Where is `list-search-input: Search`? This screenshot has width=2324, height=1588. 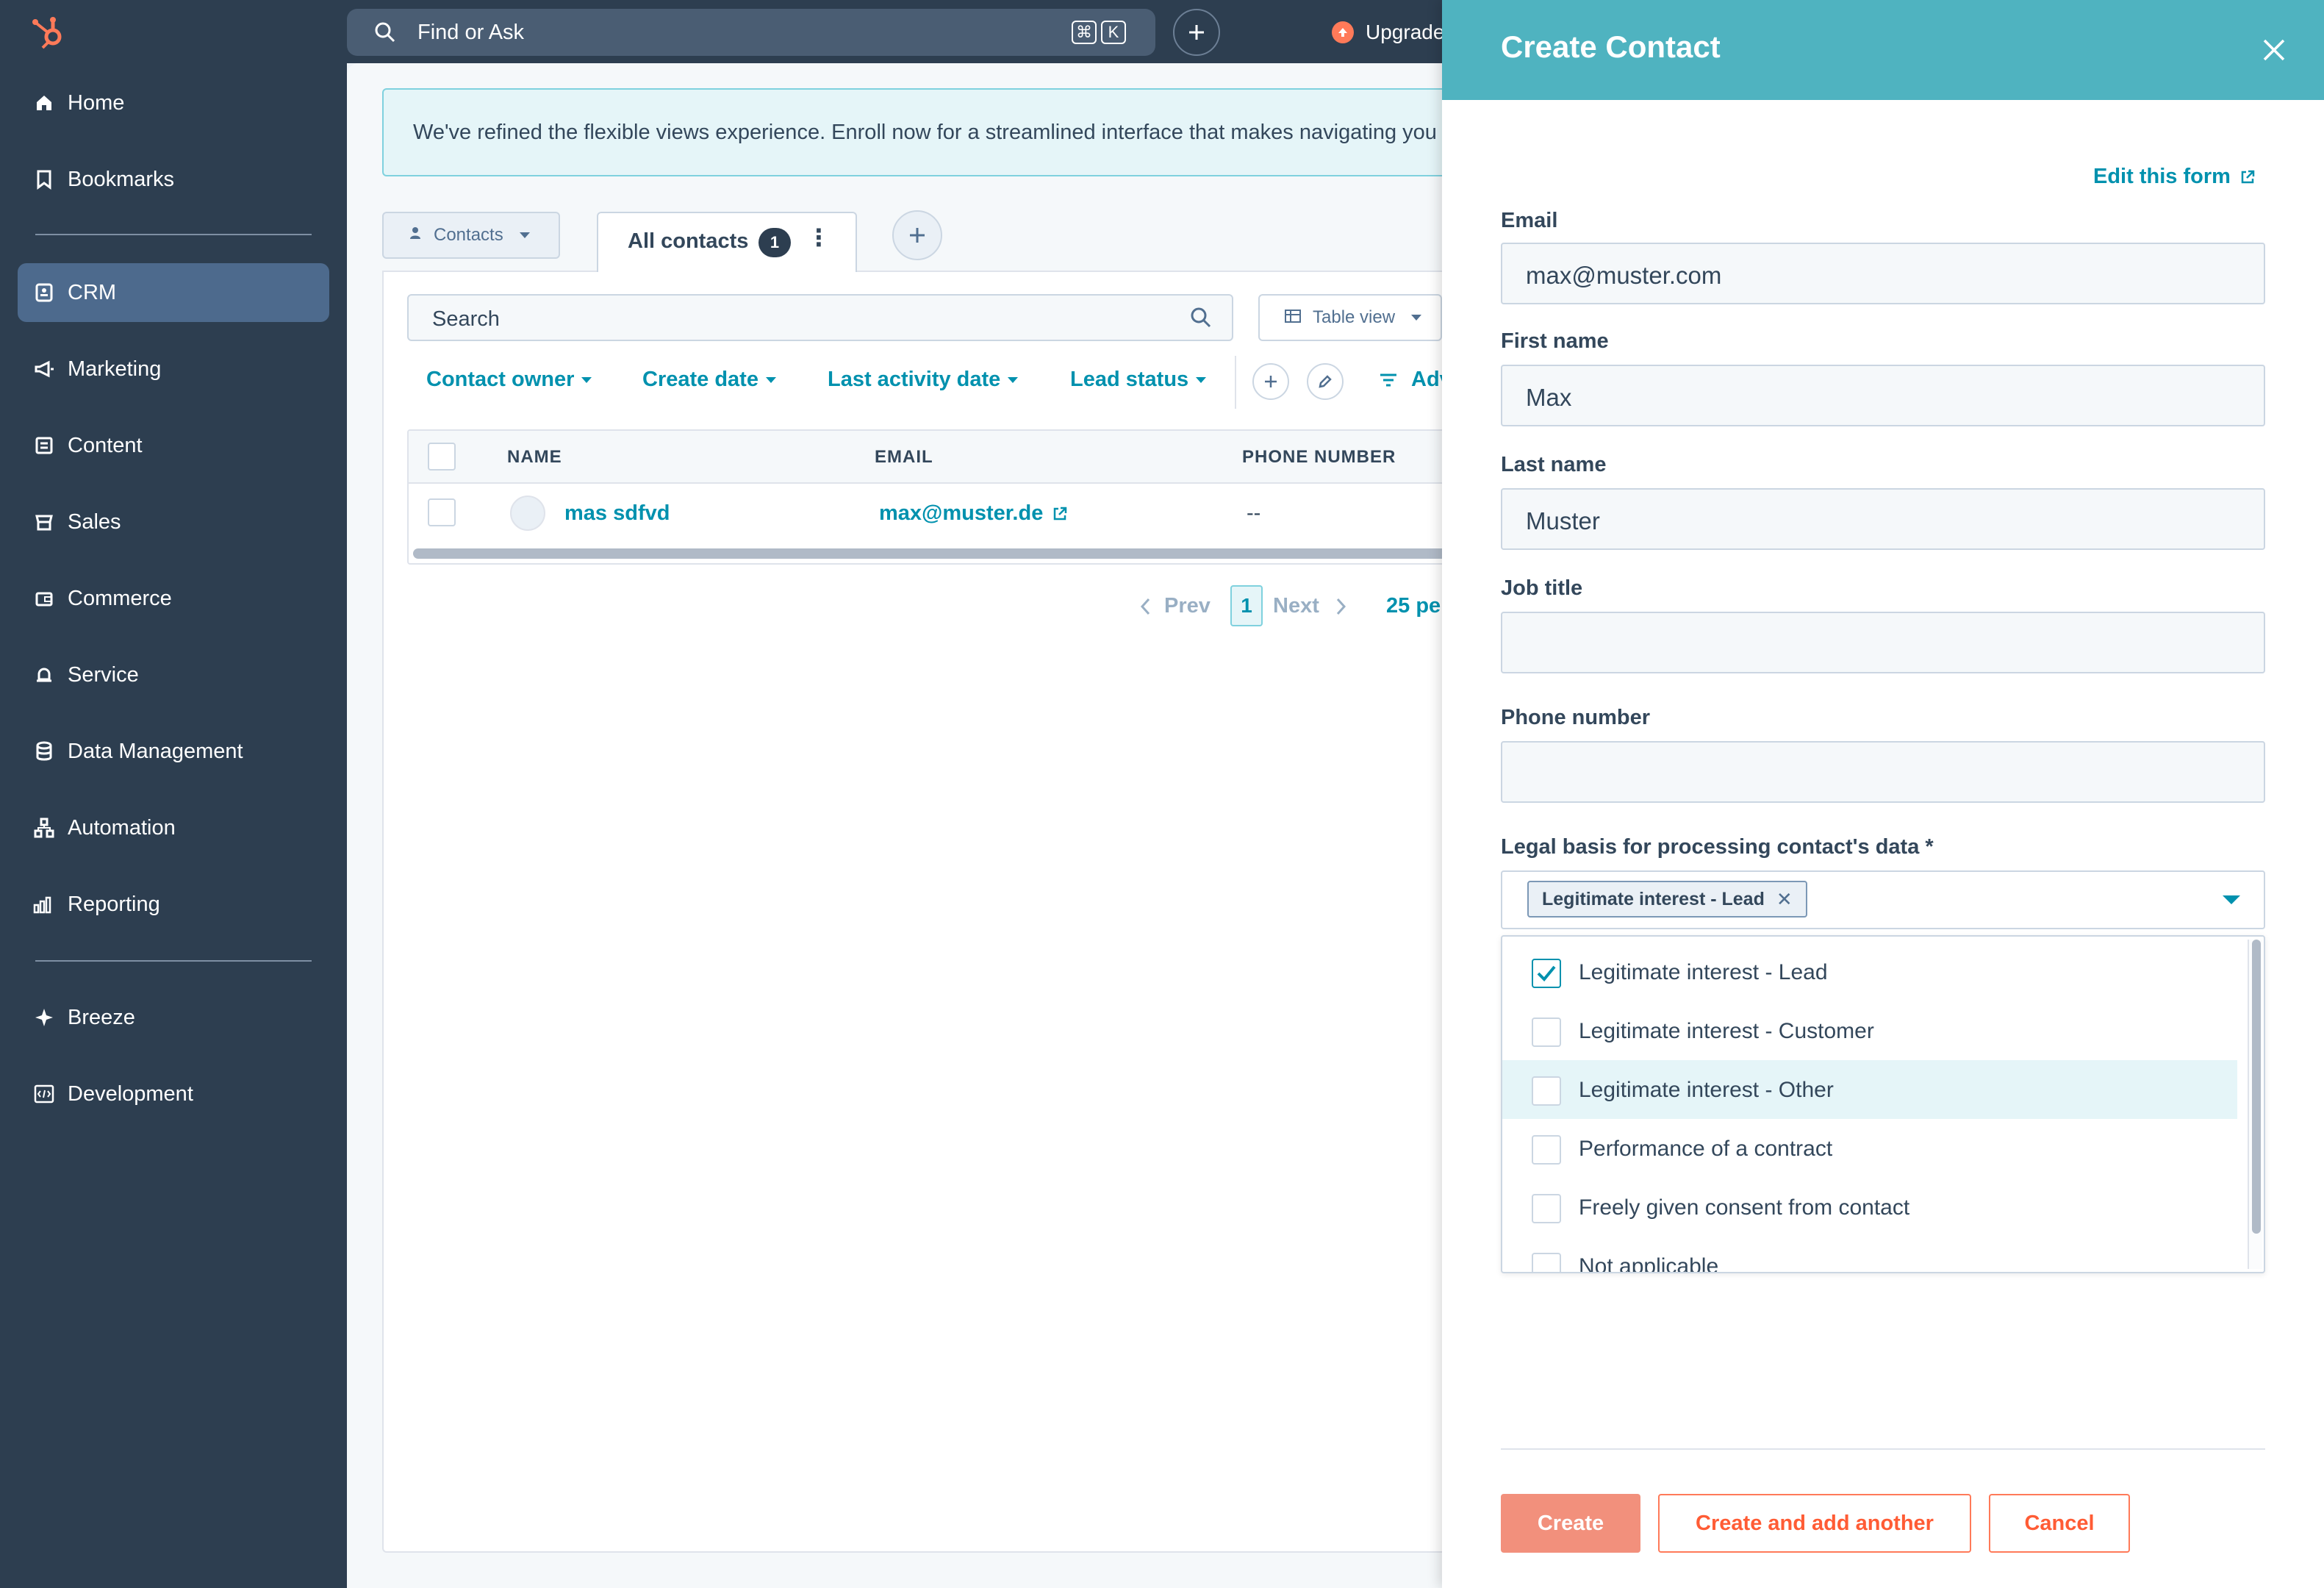 list-search-input: Search is located at coordinates (820, 317).